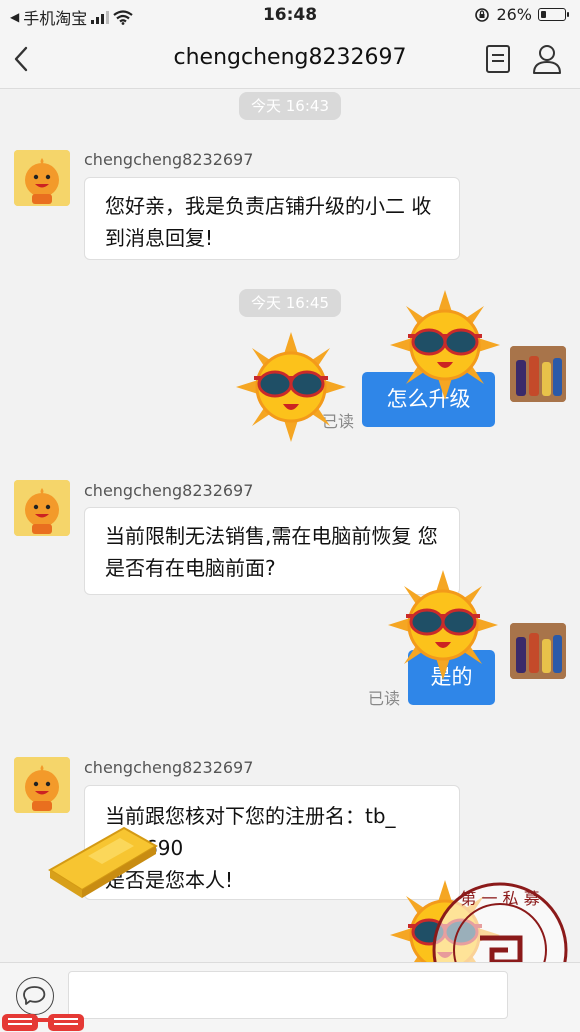 The image size is (580, 1032). Describe the element at coordinates (290, 303) in the screenshot. I see `time-label: 今天 16:45` at that location.